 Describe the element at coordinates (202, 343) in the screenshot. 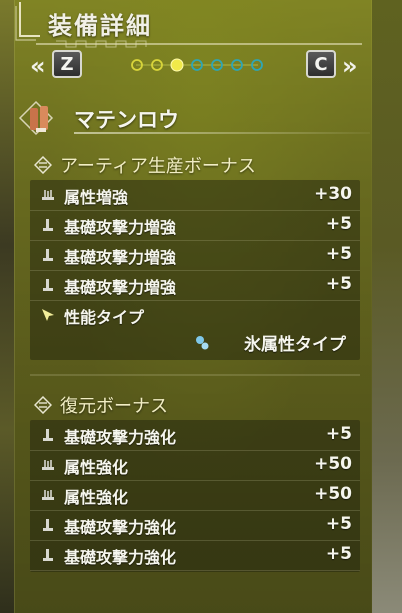

I see `ice-element-icon` at that location.